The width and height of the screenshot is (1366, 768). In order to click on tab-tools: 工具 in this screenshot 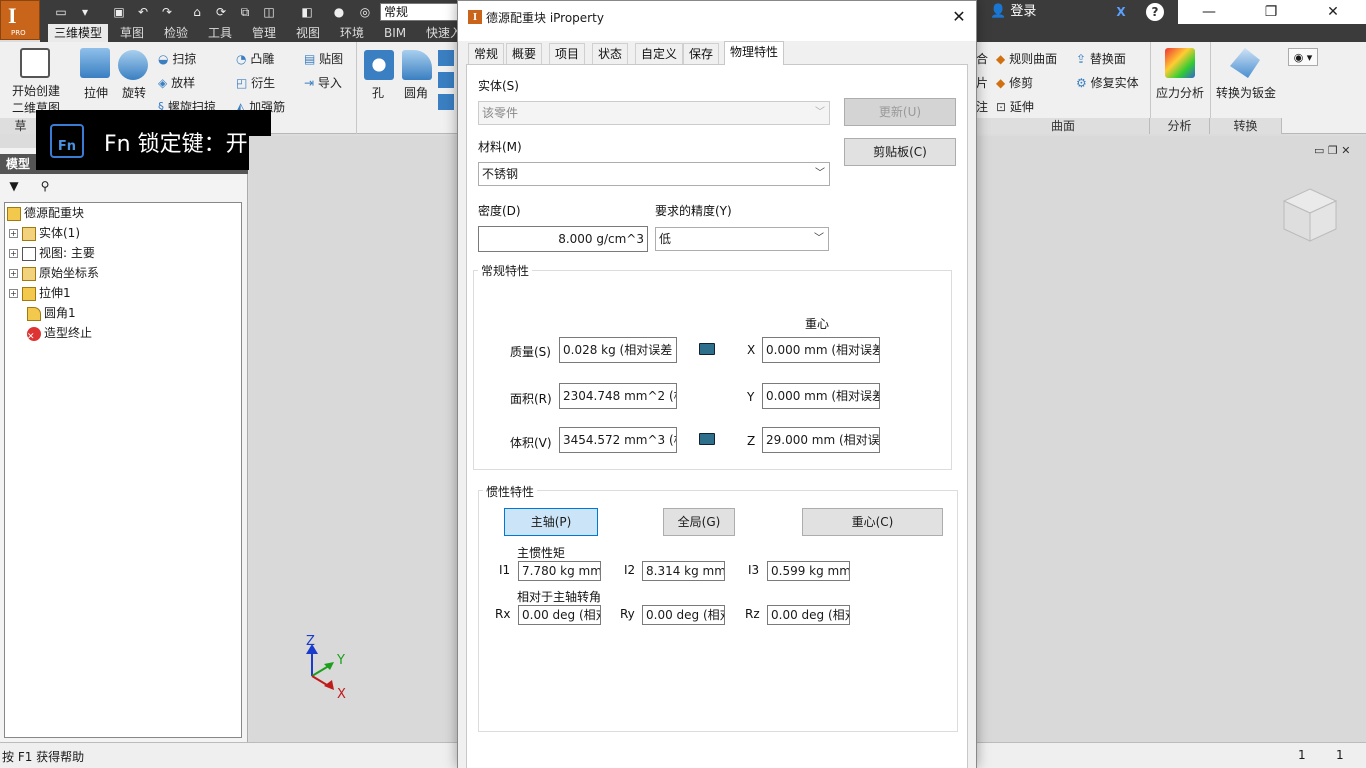, I will do `click(220, 33)`.